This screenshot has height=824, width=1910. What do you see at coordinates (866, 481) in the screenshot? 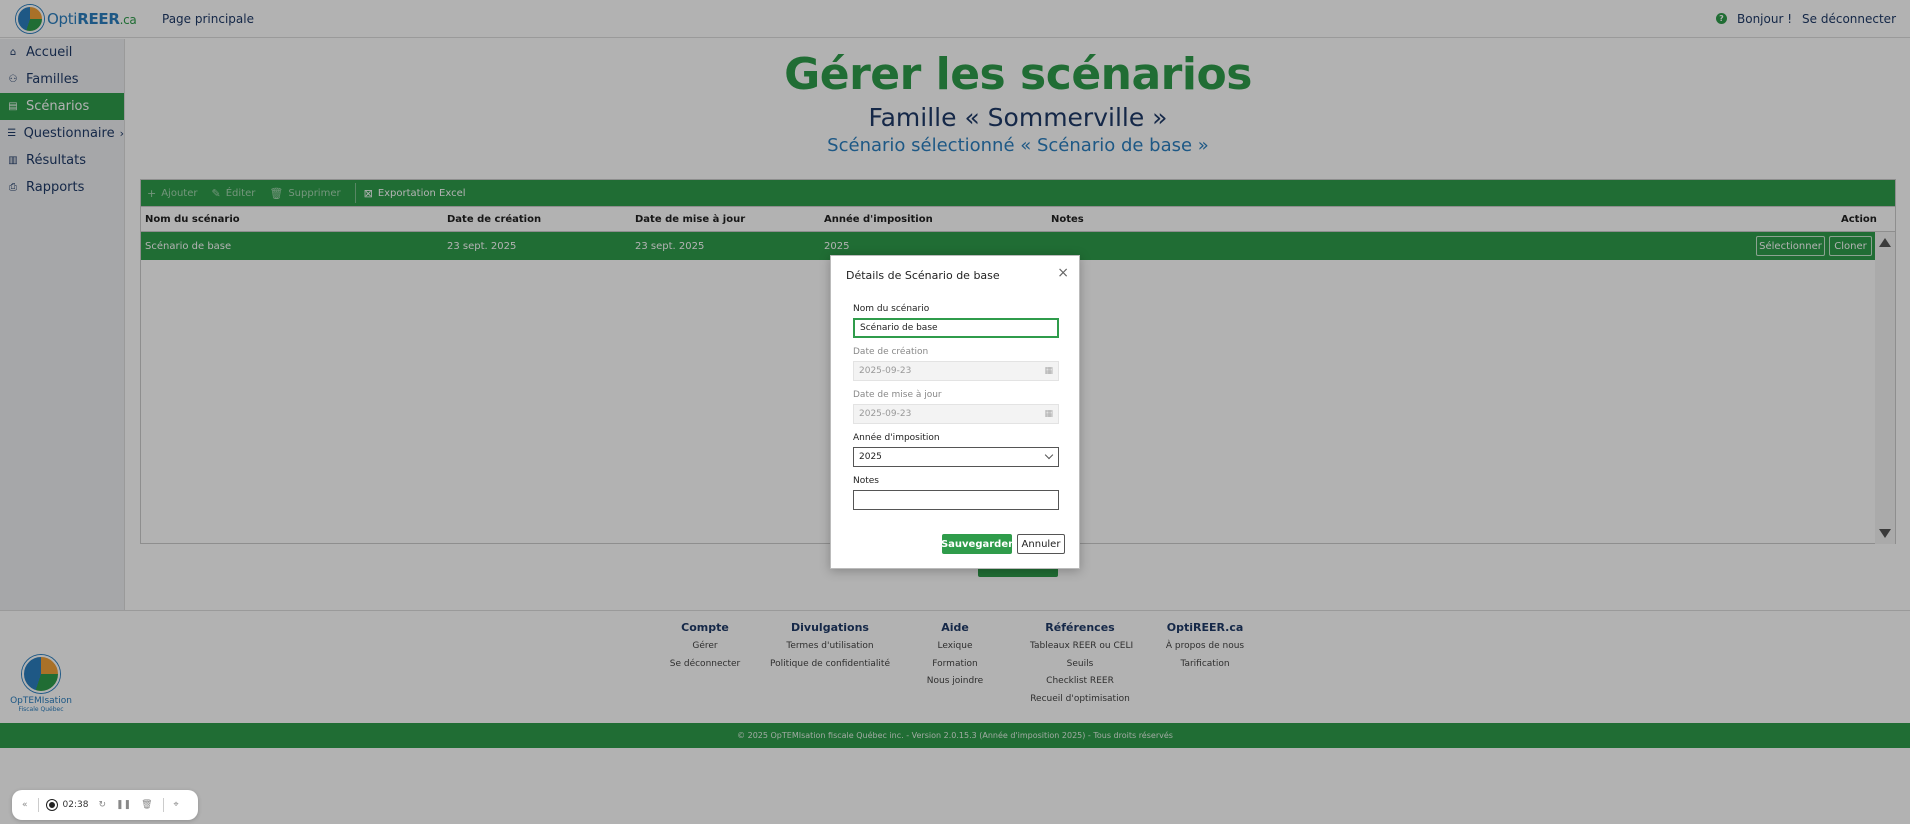
I see `notes-label: Notes` at bounding box center [866, 481].